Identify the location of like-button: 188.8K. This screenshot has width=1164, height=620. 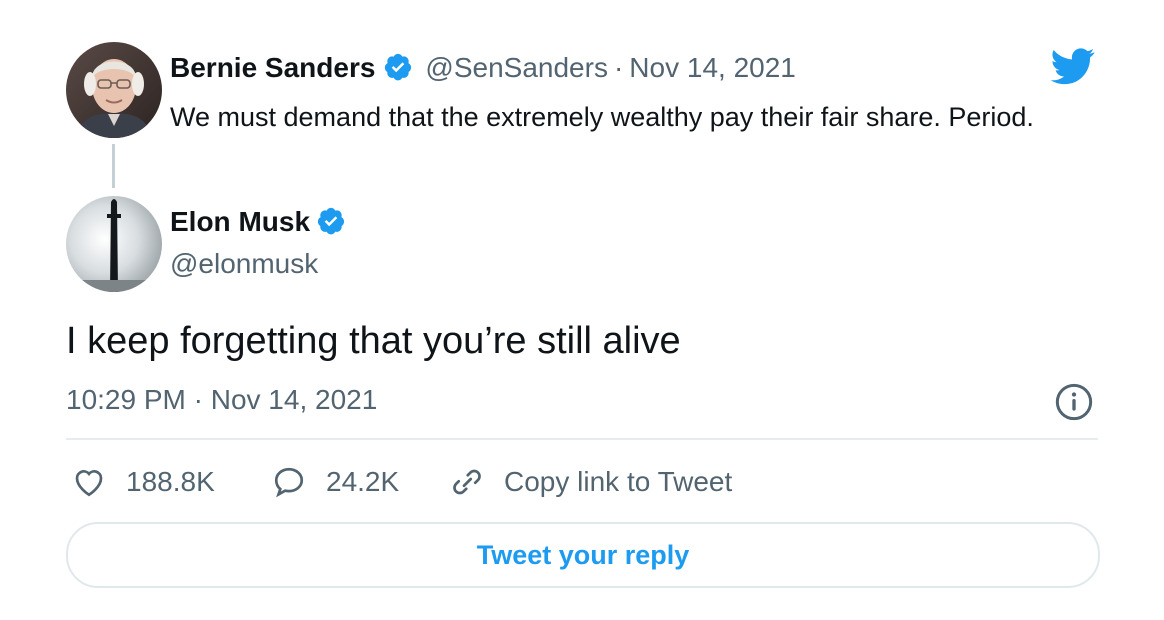
(142, 482).